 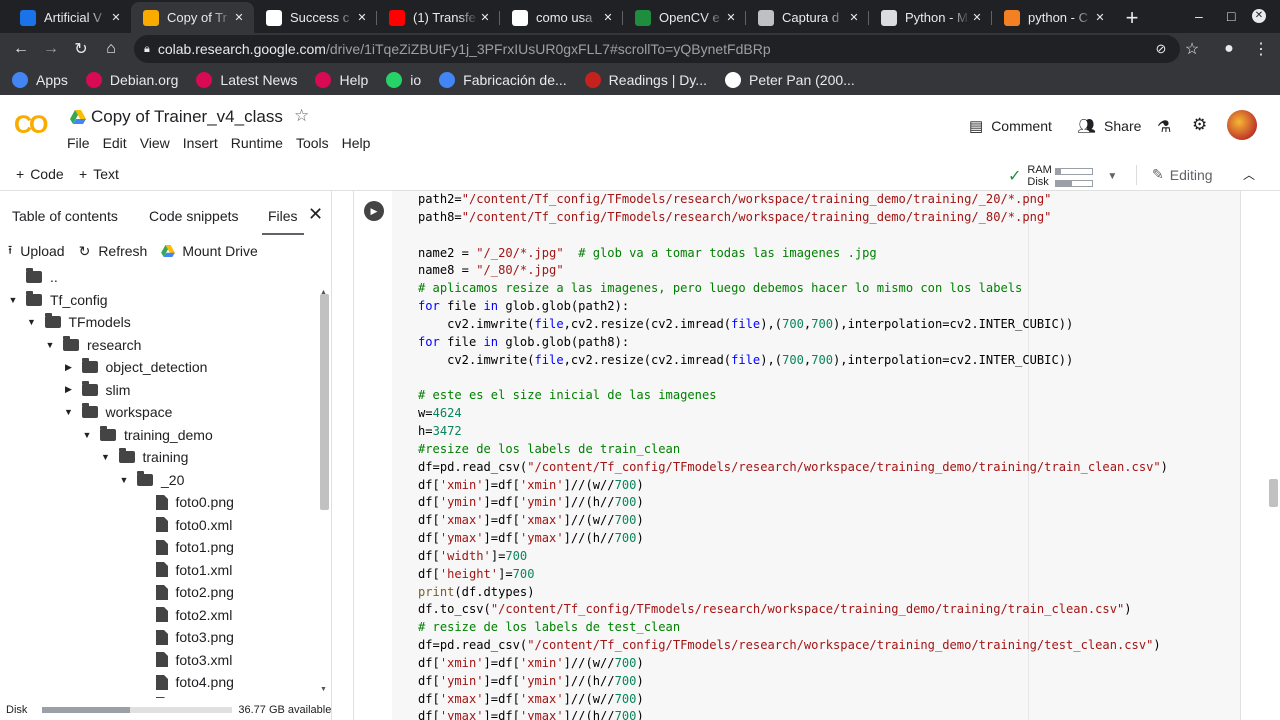 What do you see at coordinates (1112, 176) in the screenshot?
I see `runtime-dropdown-icon: ▼` at bounding box center [1112, 176].